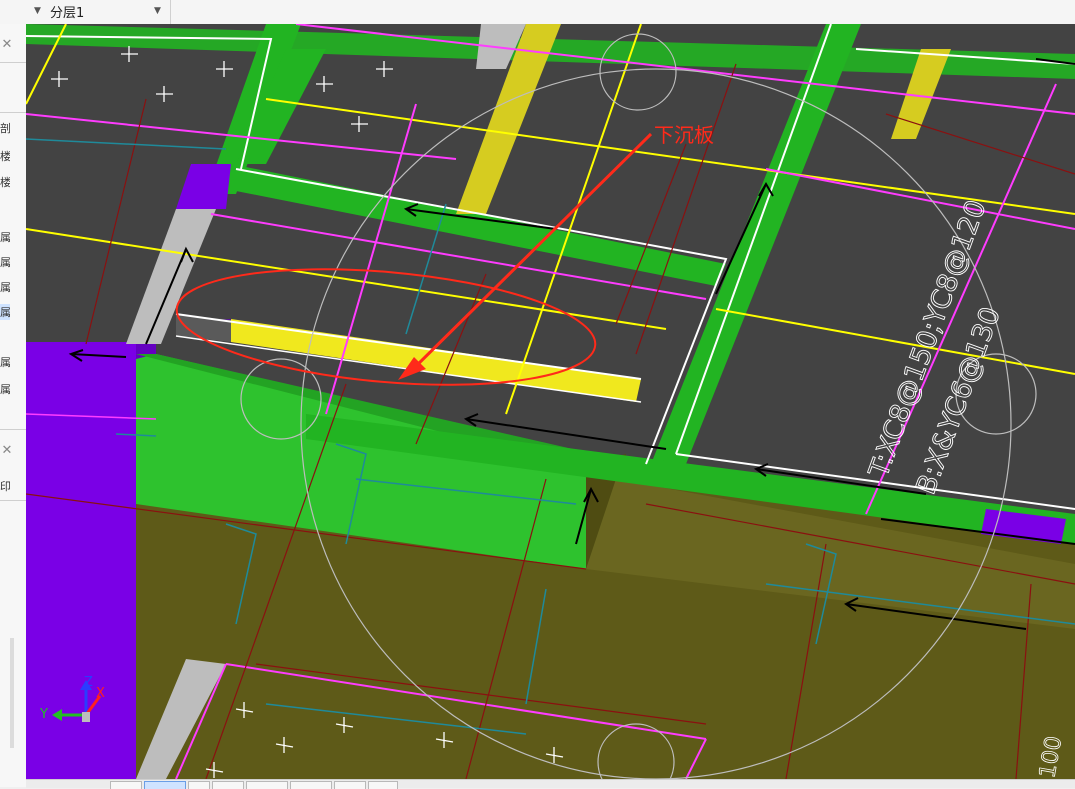  Describe the element at coordinates (5, 312) in the screenshot. I see `panel-item-label-selected: 属` at that location.